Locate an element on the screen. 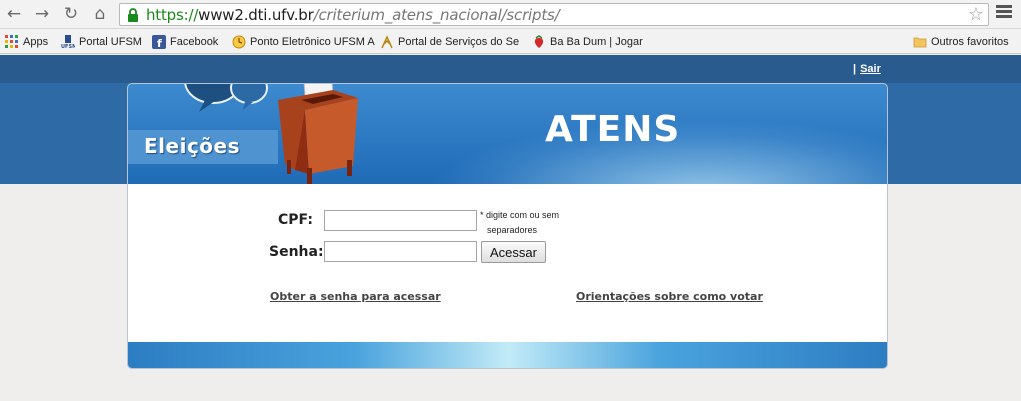 The width and height of the screenshot is (1021, 401). wheat-icon is located at coordinates (387, 41).